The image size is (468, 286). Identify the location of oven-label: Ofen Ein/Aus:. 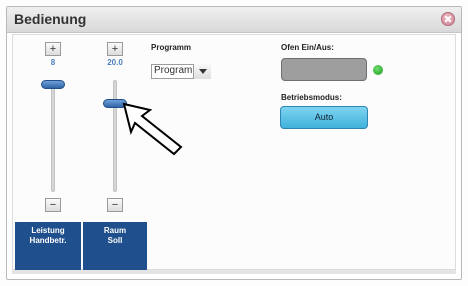
(307, 47).